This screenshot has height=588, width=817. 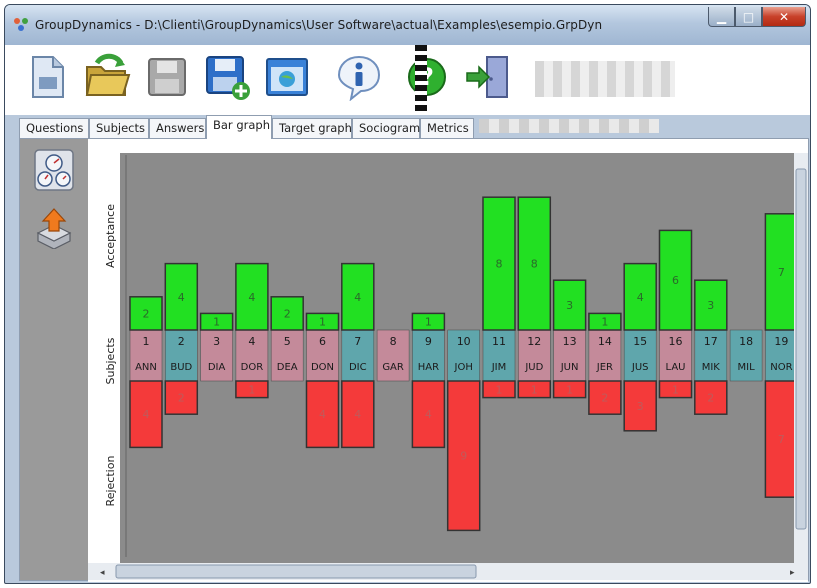 I want to click on gauges-icon, so click(x=54, y=170).